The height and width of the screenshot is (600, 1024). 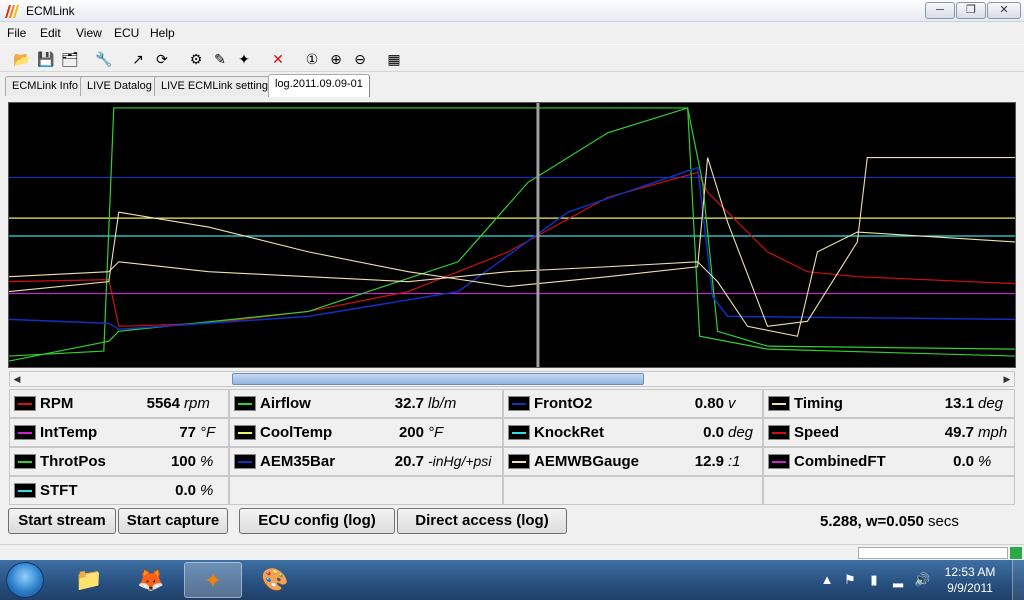 What do you see at coordinates (366, 432) in the screenshot?
I see `gauge-cooltemp: CoolTemp 200 °F` at bounding box center [366, 432].